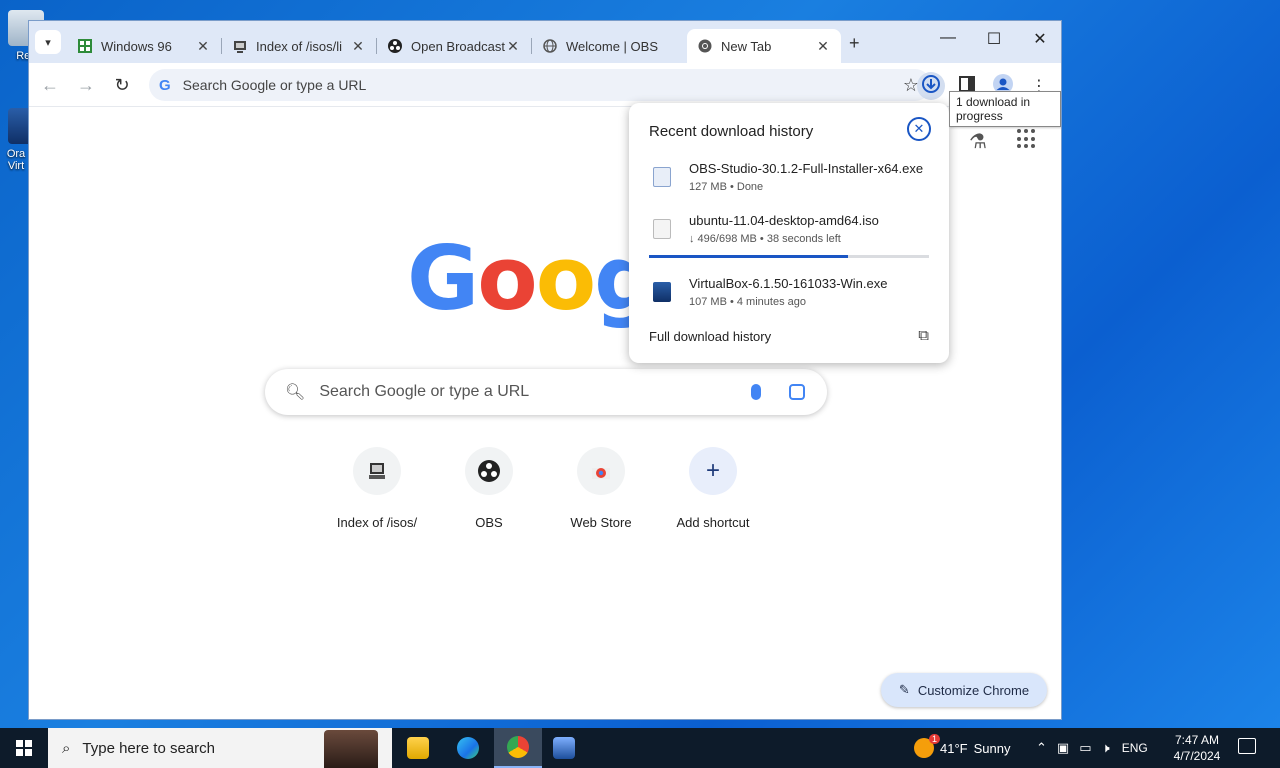 The image size is (1280, 768). What do you see at coordinates (713, 522) in the screenshot?
I see `shortcut-label: Add shortcut` at bounding box center [713, 522].